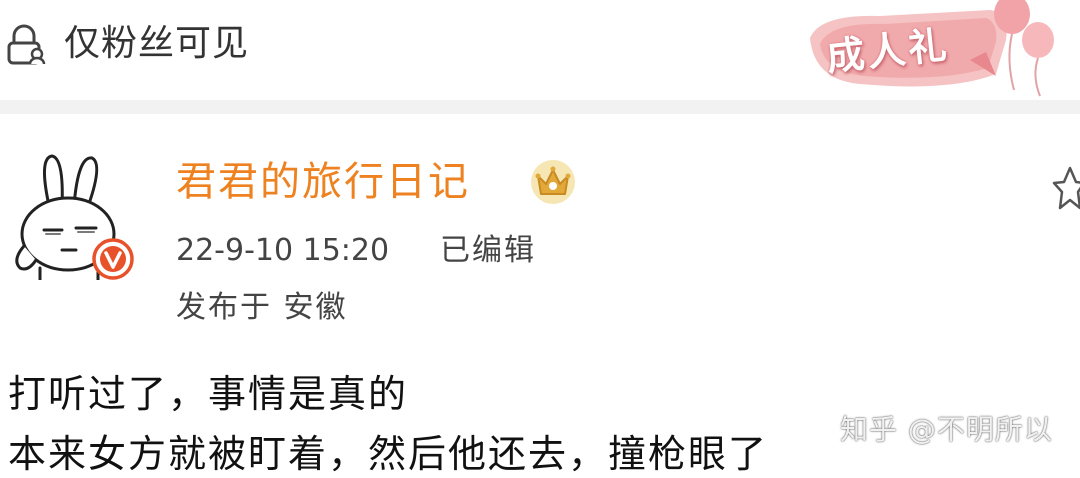  Describe the element at coordinates (540, 107) in the screenshot. I see `divider` at that location.